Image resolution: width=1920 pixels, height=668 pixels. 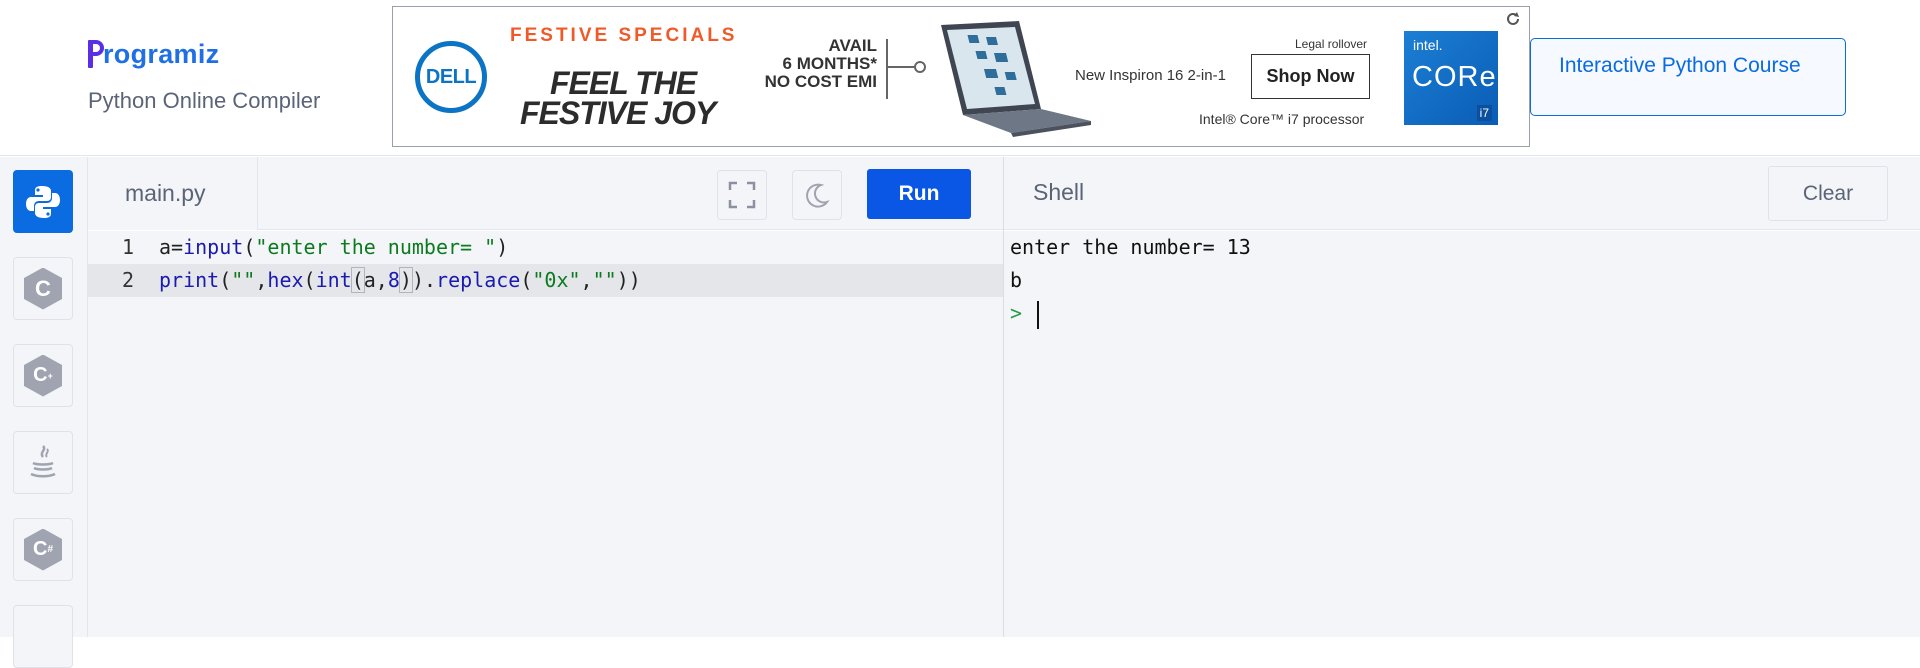 I want to click on ad-legal-text: Legal rollover, so click(x=1331, y=44).